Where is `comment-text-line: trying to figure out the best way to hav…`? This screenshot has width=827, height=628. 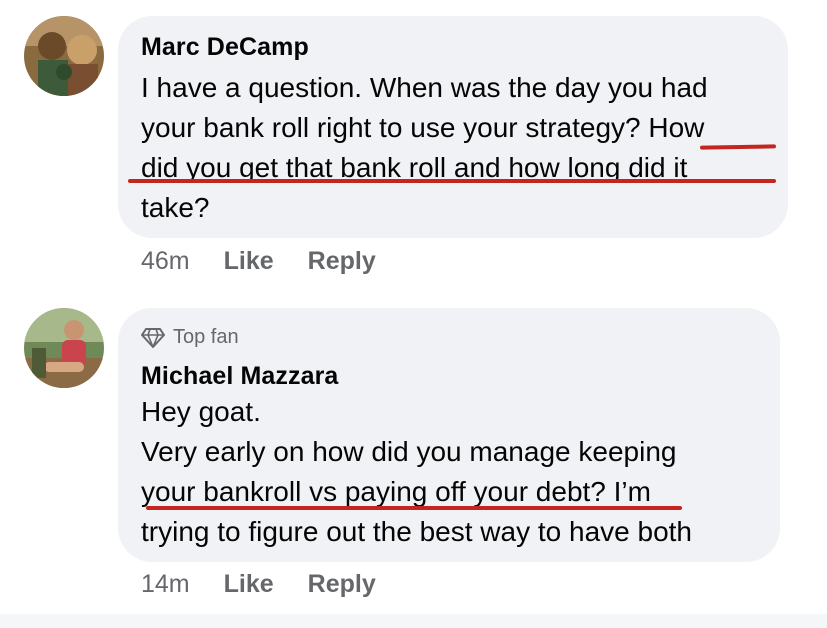
comment-text-line: trying to figure out the best way to hav… is located at coordinates (417, 531).